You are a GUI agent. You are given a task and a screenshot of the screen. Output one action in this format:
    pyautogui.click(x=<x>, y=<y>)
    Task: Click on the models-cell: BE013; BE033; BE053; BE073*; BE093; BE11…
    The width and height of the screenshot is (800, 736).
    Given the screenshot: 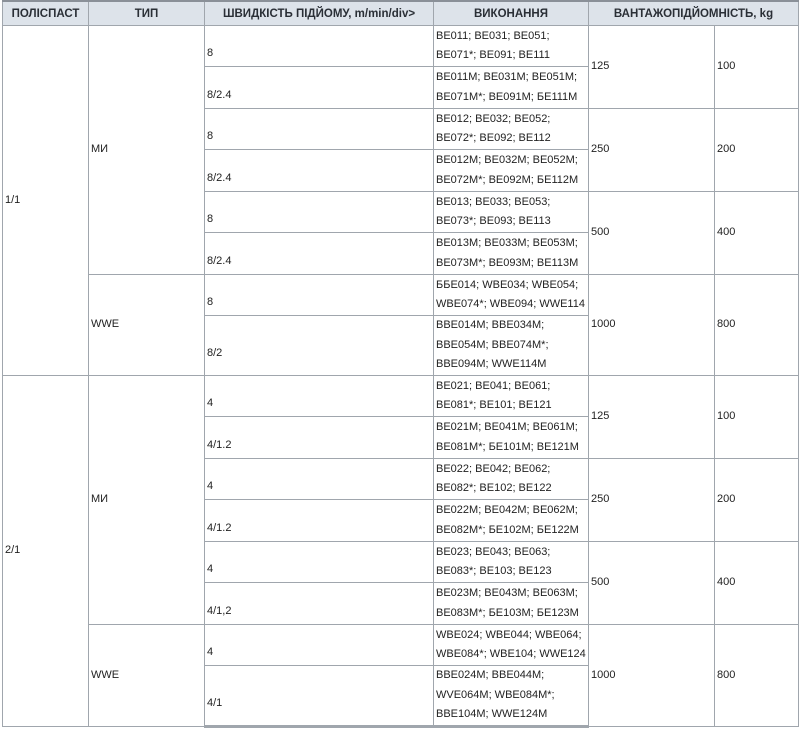 What is the action you would take?
    pyautogui.click(x=511, y=212)
    